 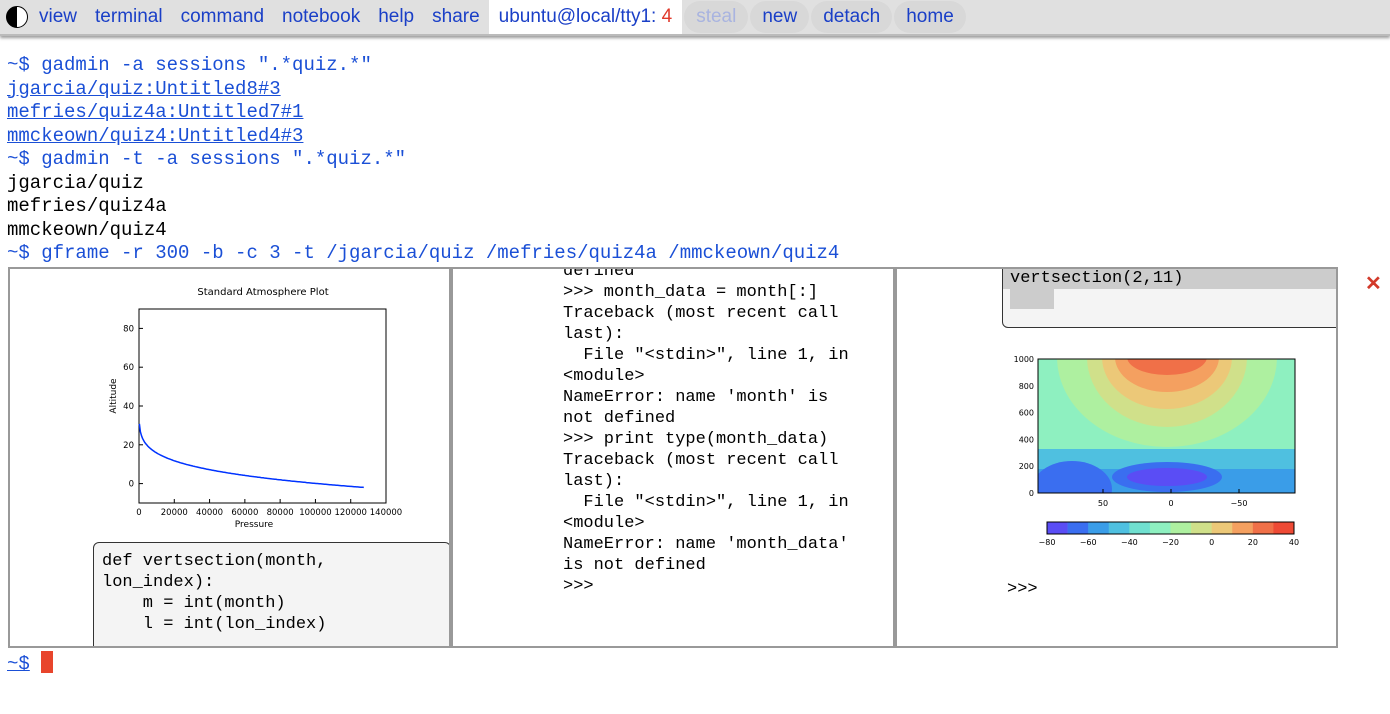 What do you see at coordinates (1129, 542) in the screenshot?
I see `colorbar-tick-label: −40` at bounding box center [1129, 542].